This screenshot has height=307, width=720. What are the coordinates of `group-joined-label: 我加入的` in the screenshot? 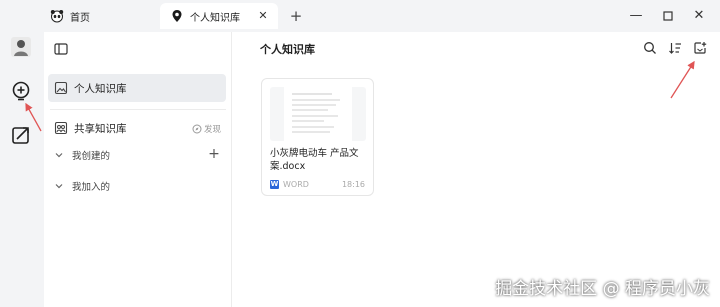 It's located at (91, 187).